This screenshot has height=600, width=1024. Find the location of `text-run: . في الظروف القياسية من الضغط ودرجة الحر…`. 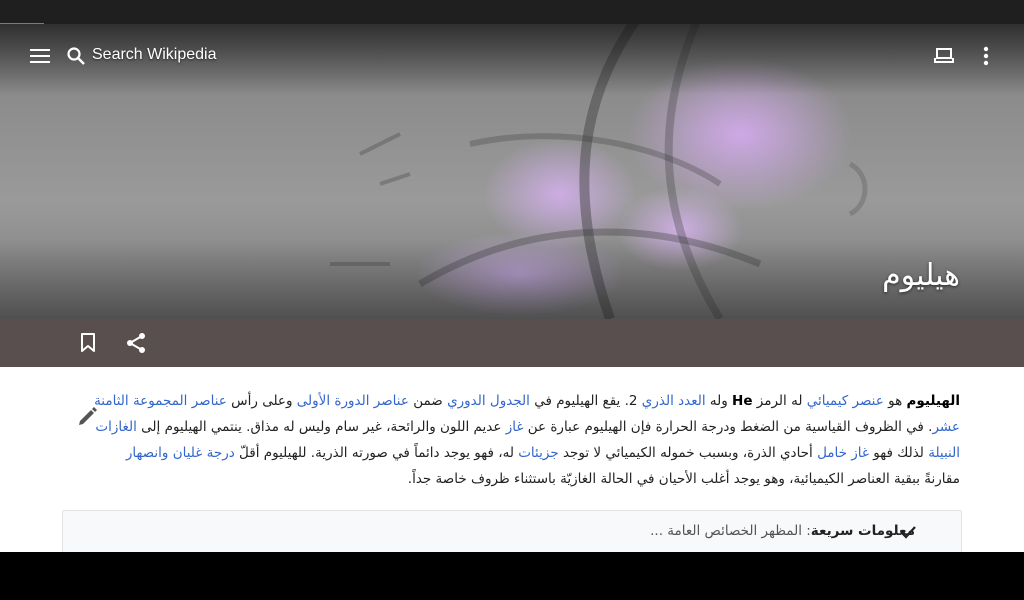

text-run: . في الظروف القياسية من الضغط ودرجة الحر… is located at coordinates (728, 427).